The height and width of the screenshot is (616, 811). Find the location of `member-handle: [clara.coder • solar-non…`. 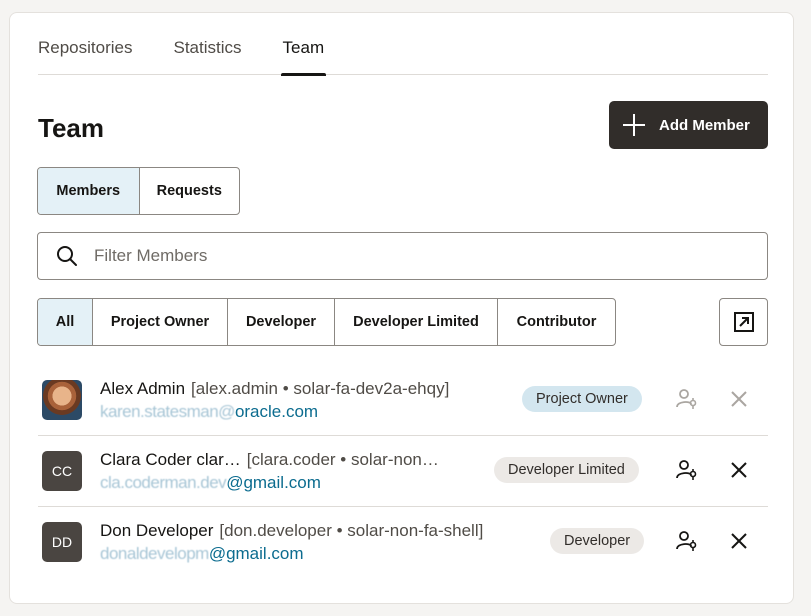

member-handle: [clara.coder • solar-non… is located at coordinates (343, 459).